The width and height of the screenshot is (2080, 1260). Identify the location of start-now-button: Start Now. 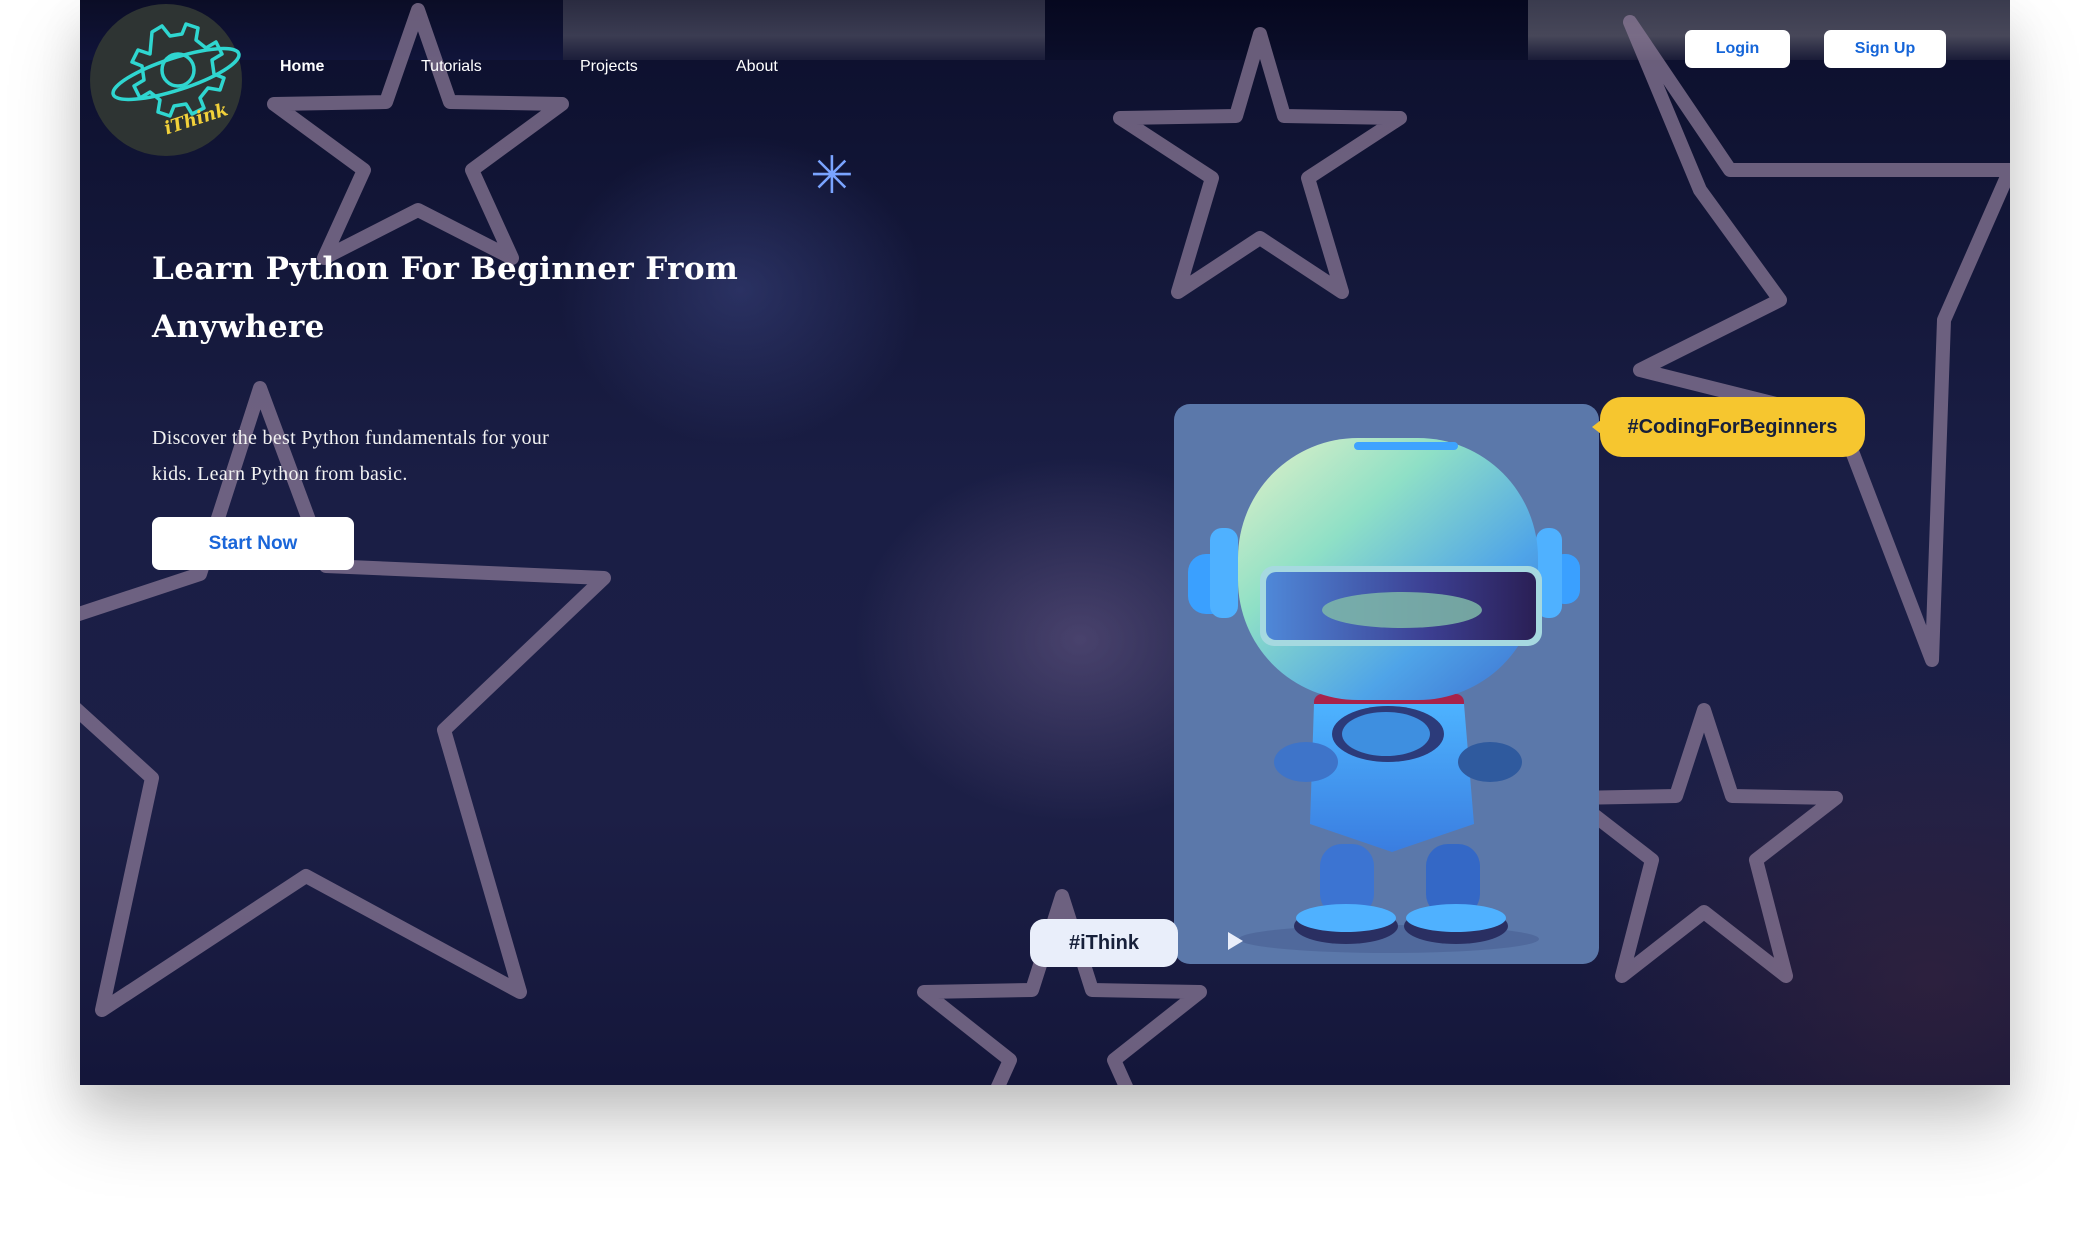
(253, 543).